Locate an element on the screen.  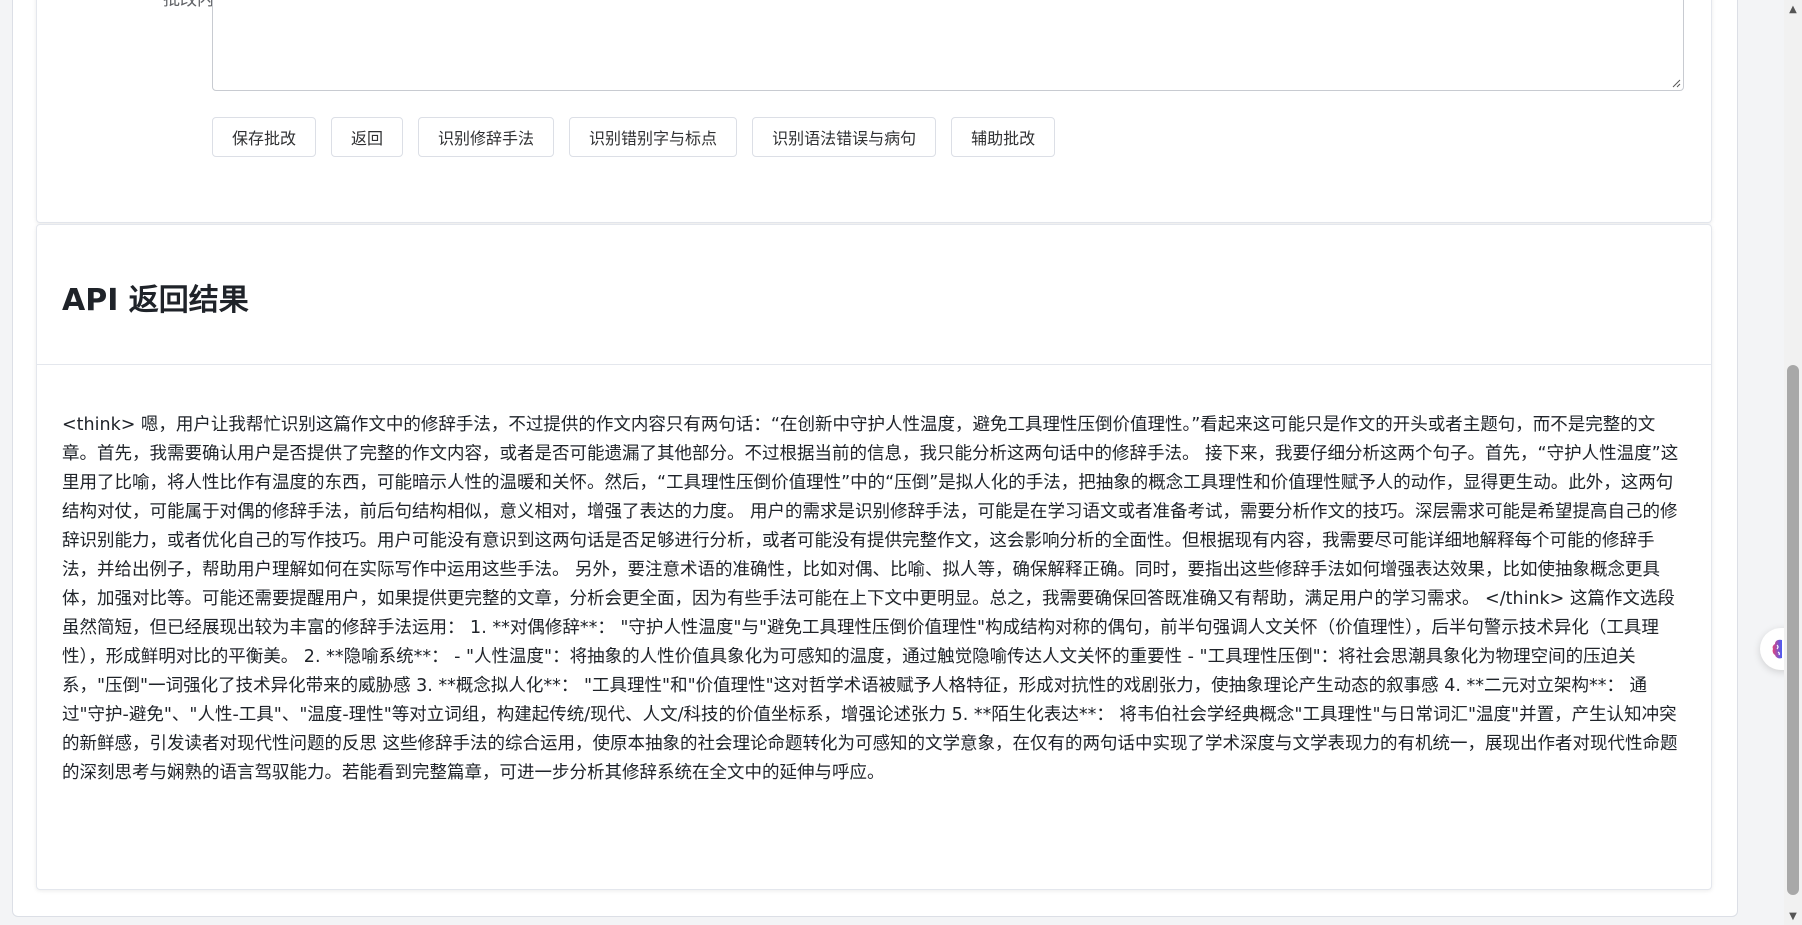
identify-typos-punctuation-button: 识别错别字与标点 is located at coordinates (653, 137).